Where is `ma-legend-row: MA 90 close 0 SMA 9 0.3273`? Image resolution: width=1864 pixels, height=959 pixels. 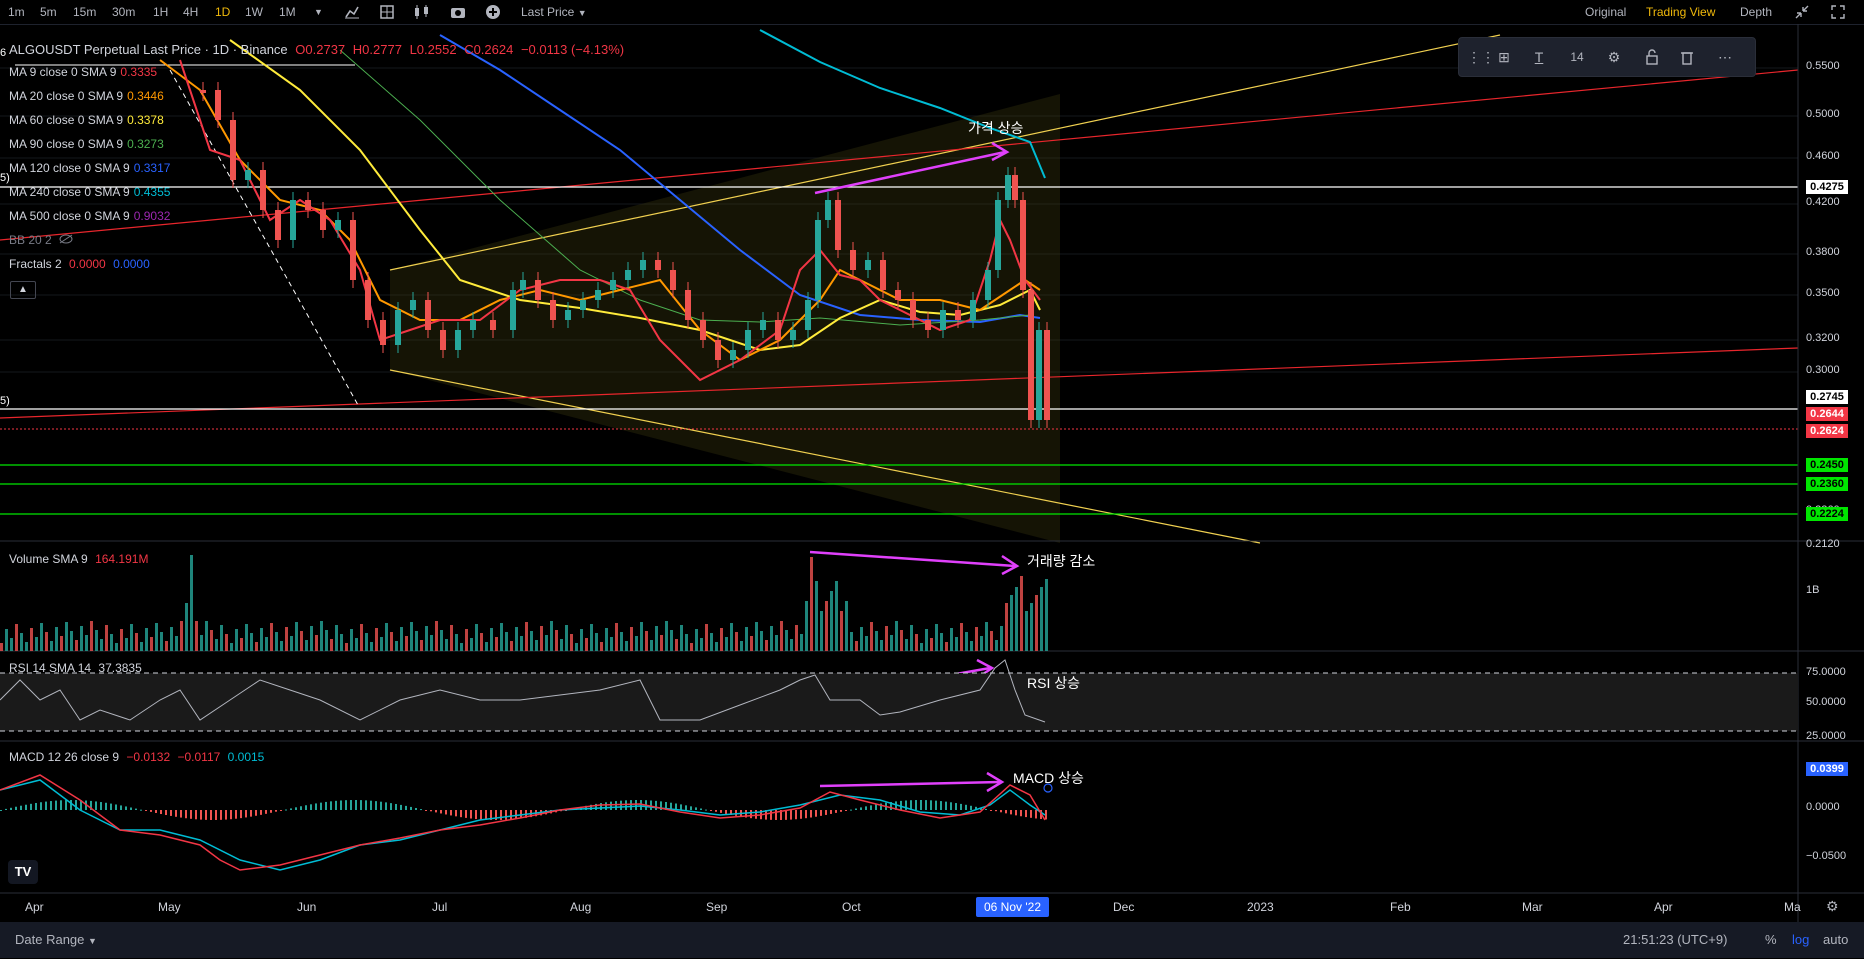 ma-legend-row: MA 90 close 0 SMA 9 0.3273 is located at coordinates (88, 144).